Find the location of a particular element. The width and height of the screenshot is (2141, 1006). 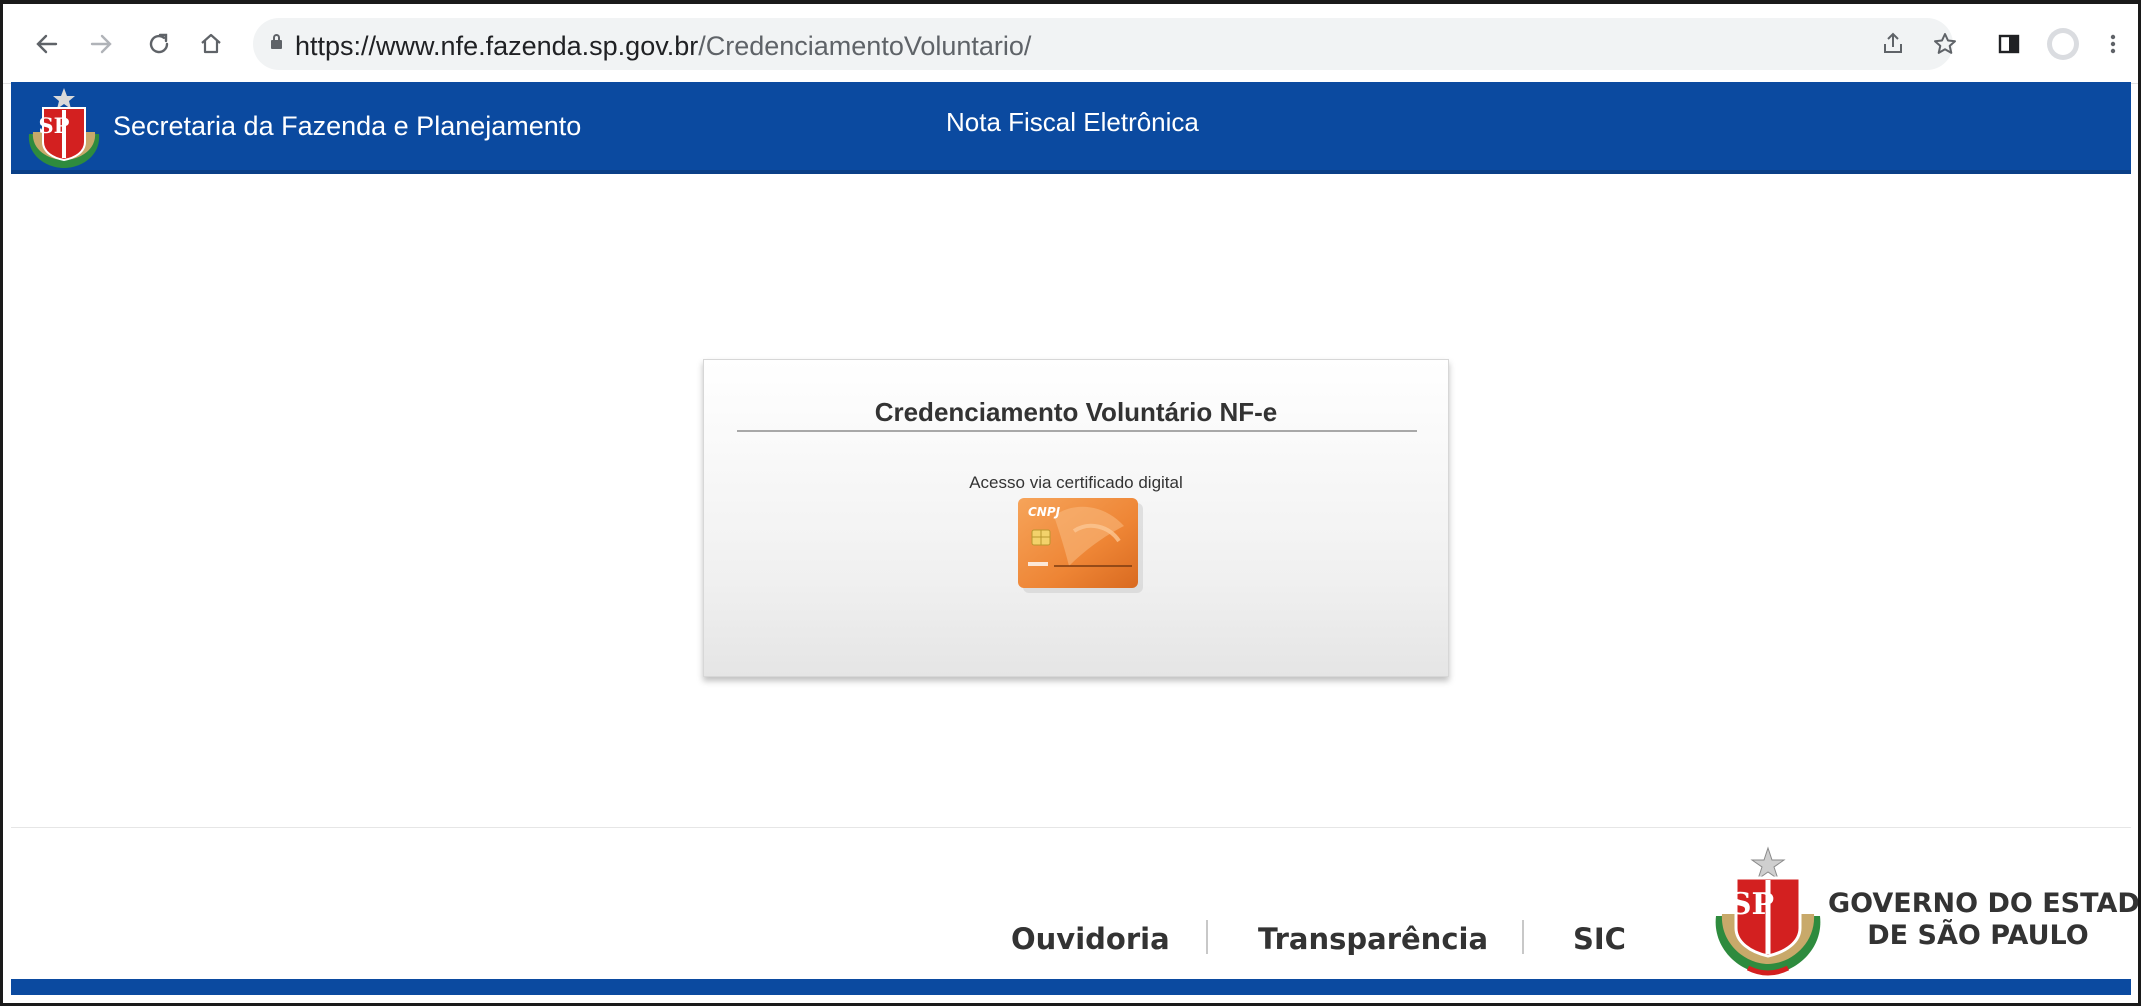

sp-crest-logo: SP is located at coordinates (64, 129).